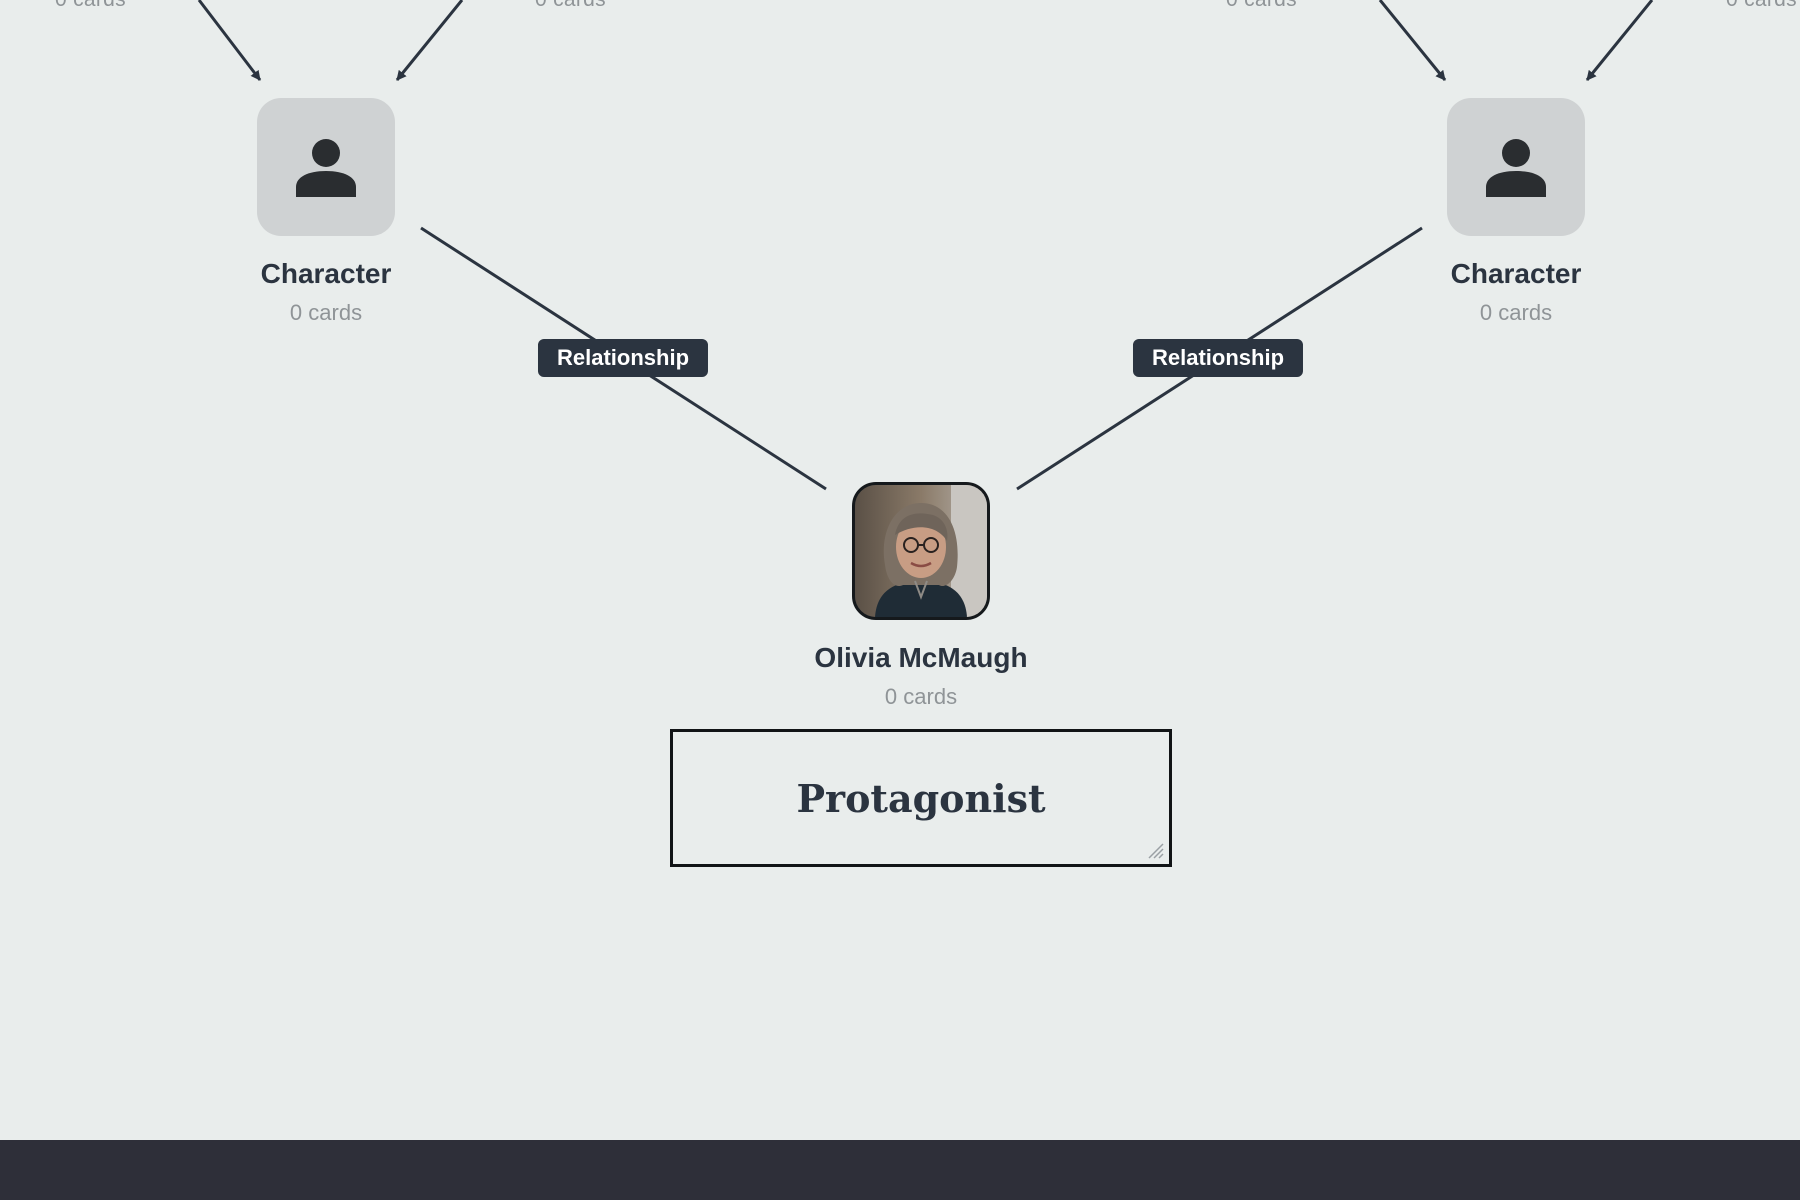  I want to click on role-textarea: Protagonist, so click(921, 798).